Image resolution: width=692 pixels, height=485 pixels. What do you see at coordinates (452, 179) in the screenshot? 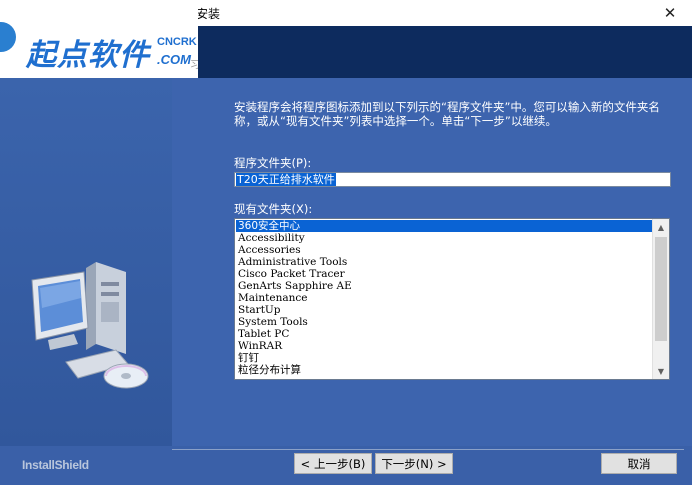
I see `program-folder-input: T20天正给排水软件` at bounding box center [452, 179].